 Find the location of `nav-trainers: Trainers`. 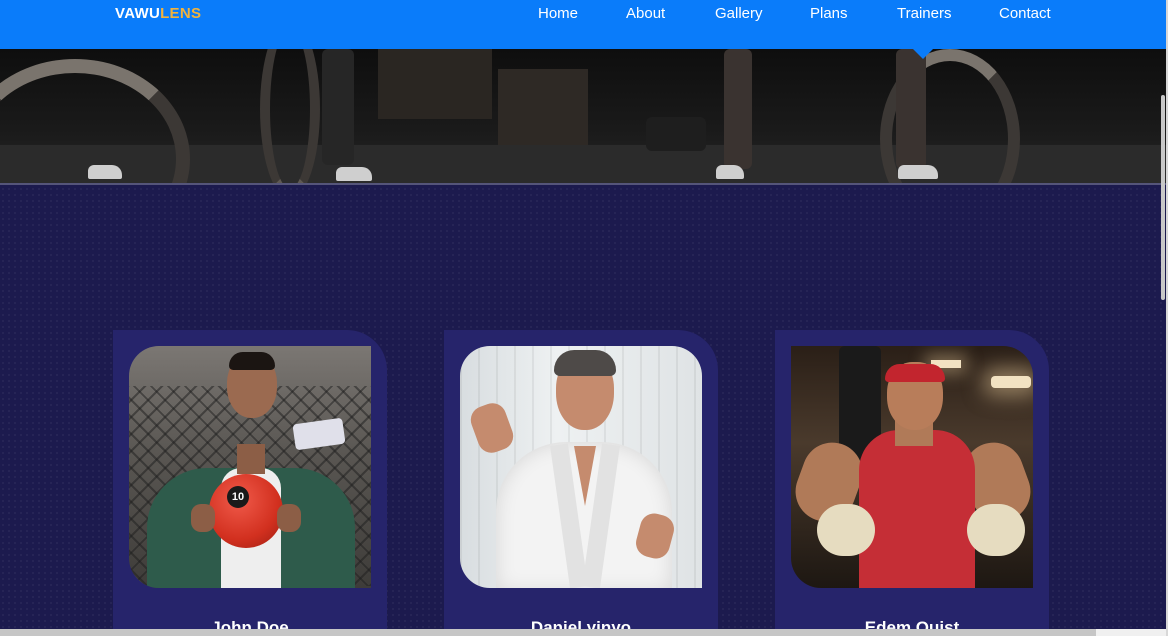

nav-trainers: Trainers is located at coordinates (924, 13).